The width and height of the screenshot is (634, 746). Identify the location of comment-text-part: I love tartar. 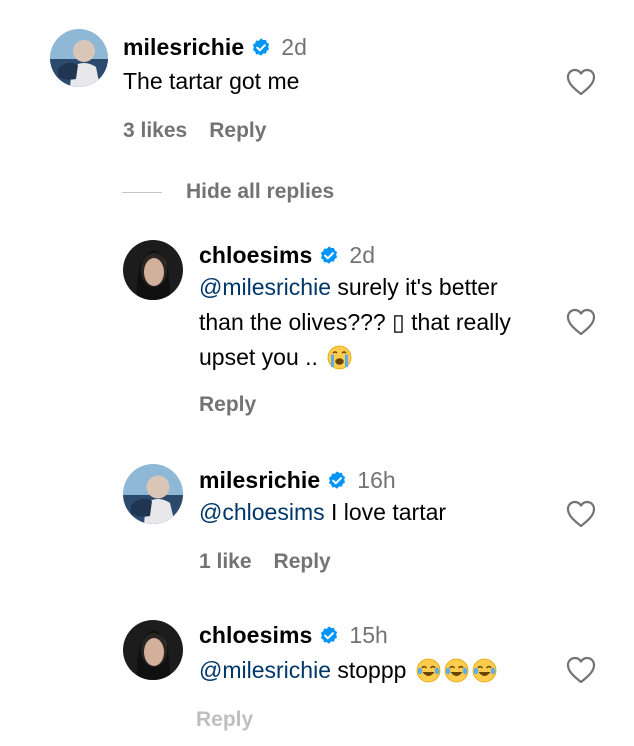
(385, 512).